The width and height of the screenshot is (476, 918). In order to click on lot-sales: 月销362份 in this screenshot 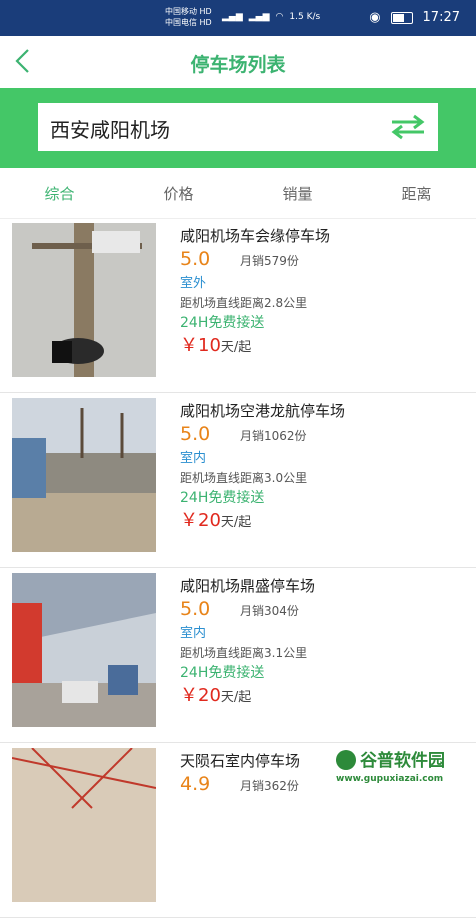, I will do `click(269, 786)`.